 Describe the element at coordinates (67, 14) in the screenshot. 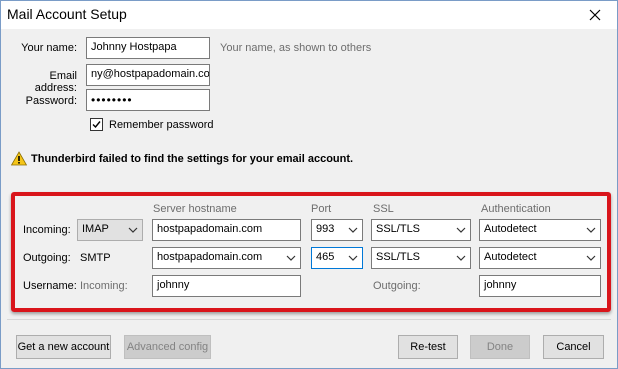

I see `window-title: Mail Account Setup` at that location.